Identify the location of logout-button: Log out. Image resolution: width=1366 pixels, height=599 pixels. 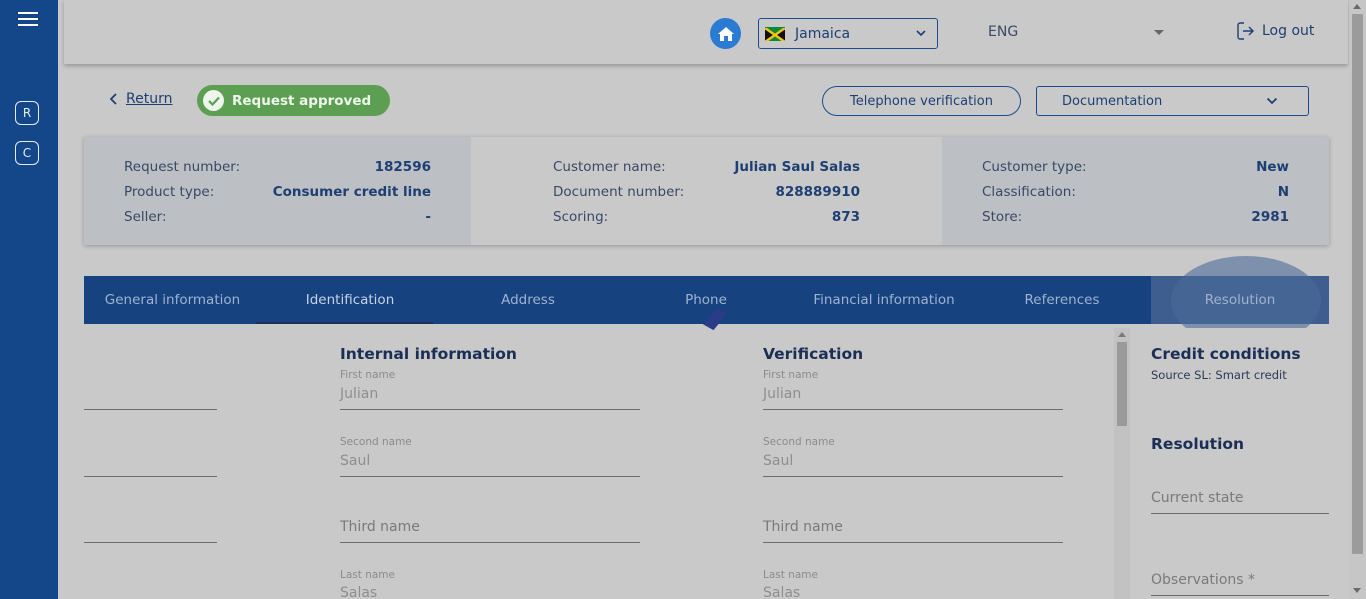
(1275, 31).